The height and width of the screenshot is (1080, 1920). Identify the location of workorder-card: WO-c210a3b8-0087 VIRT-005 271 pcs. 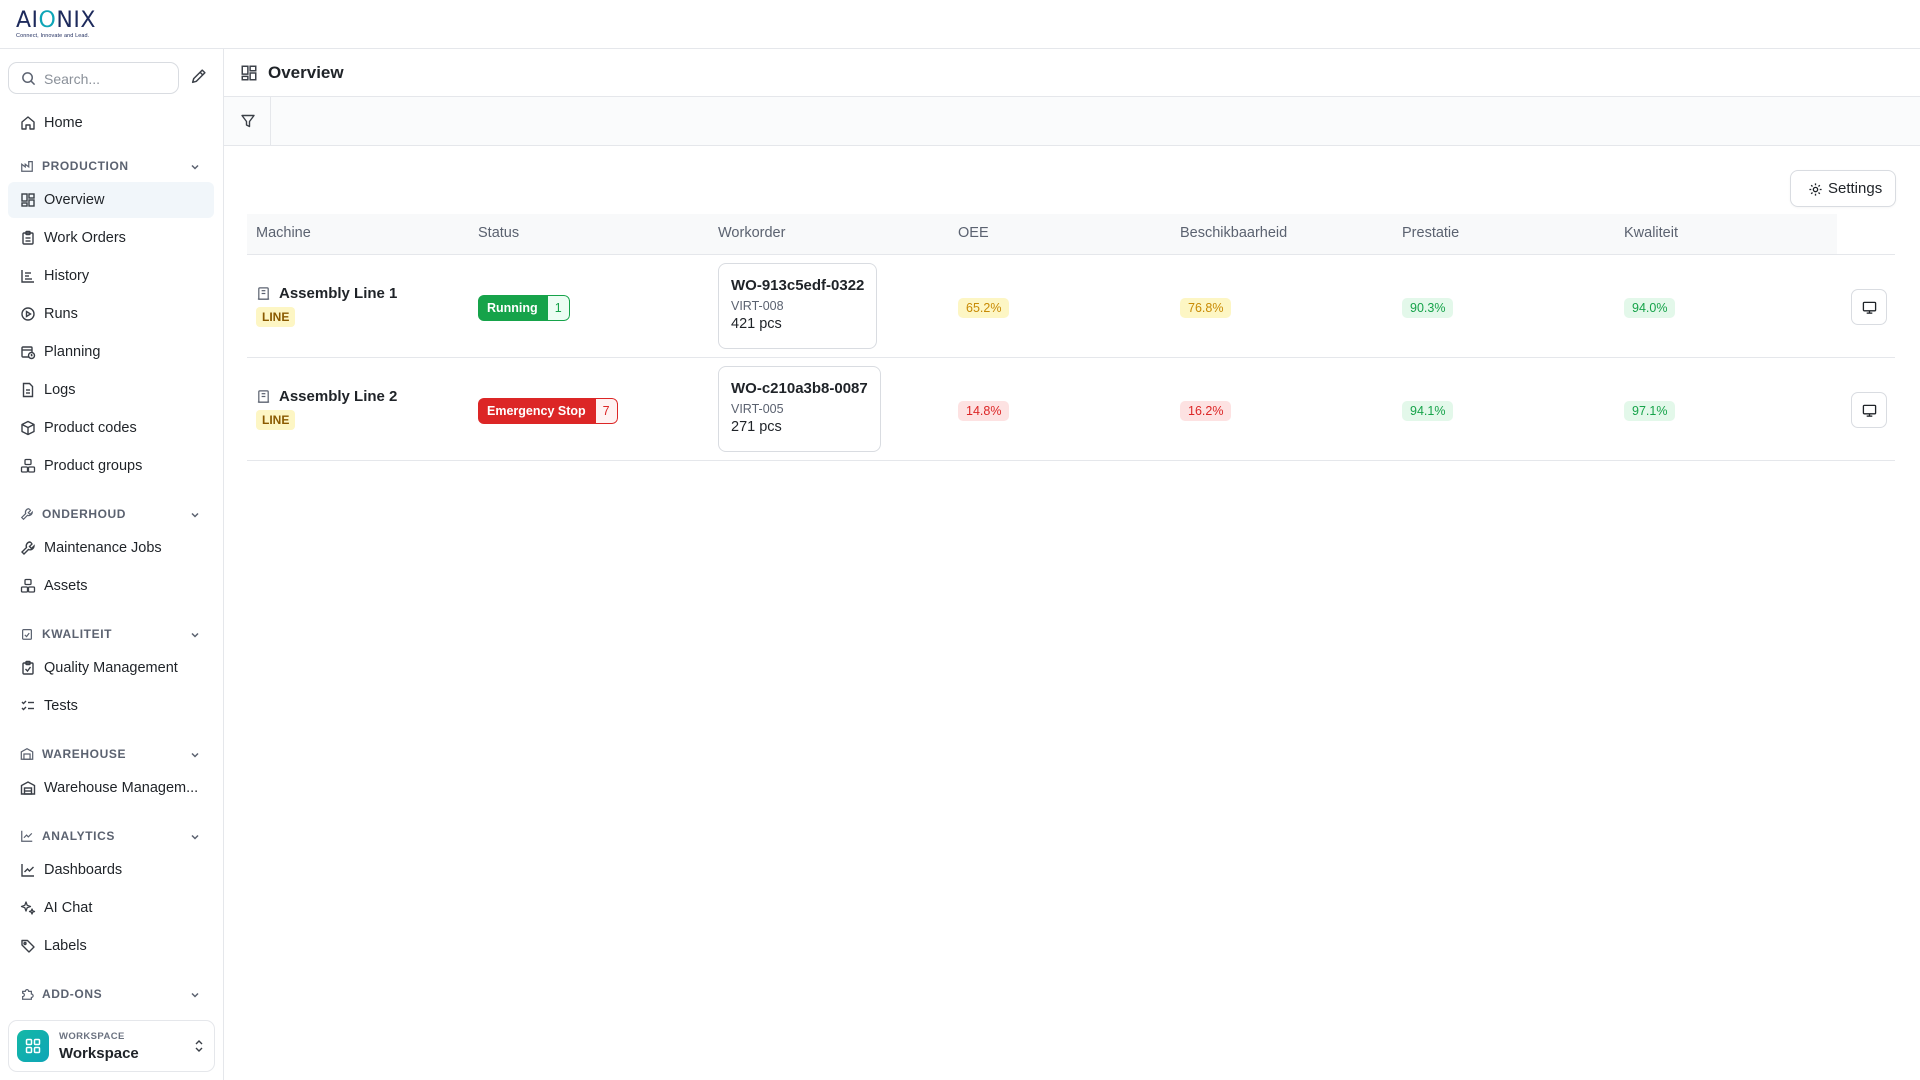
(799, 409).